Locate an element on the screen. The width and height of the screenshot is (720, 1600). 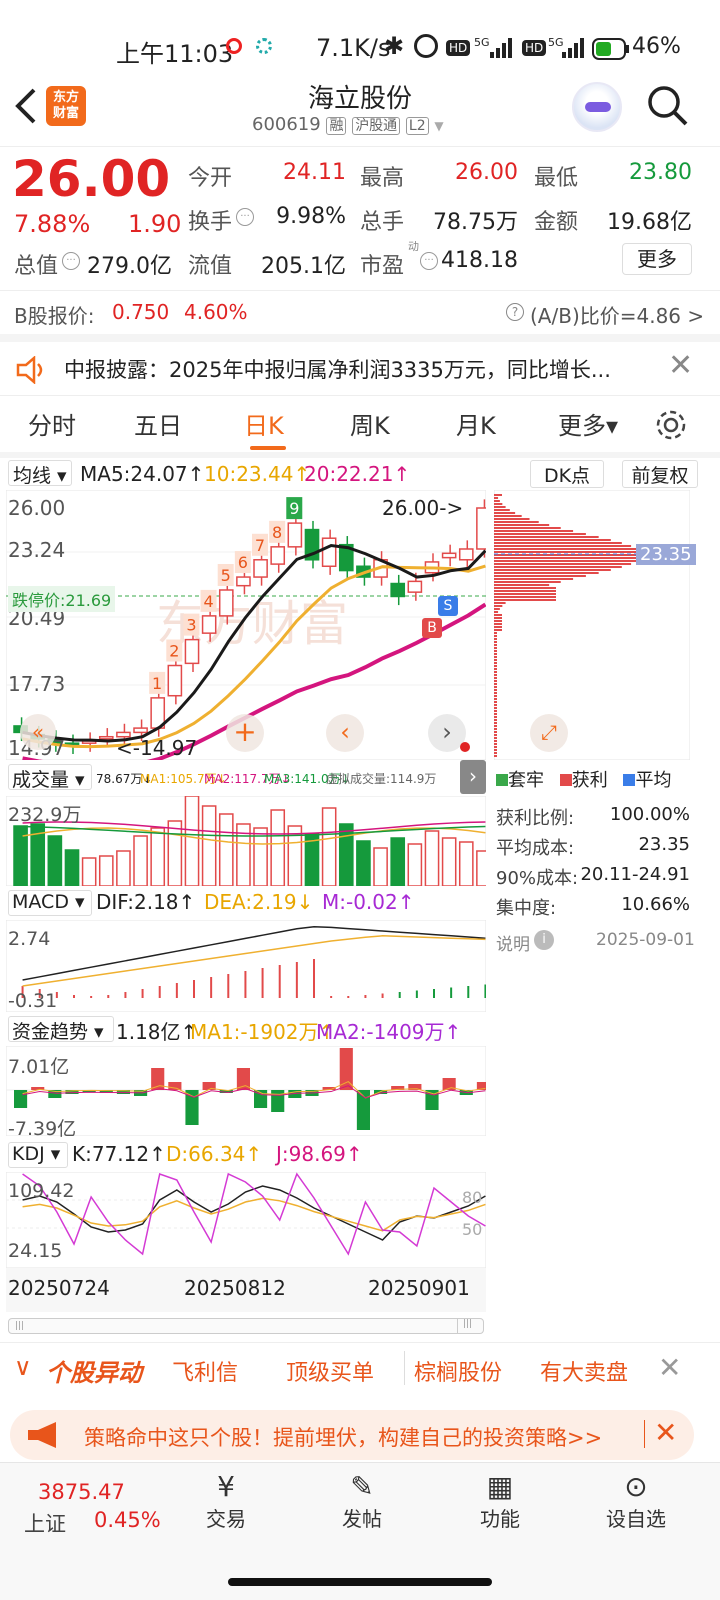
back-arrow-icon is located at coordinates (25, 106).